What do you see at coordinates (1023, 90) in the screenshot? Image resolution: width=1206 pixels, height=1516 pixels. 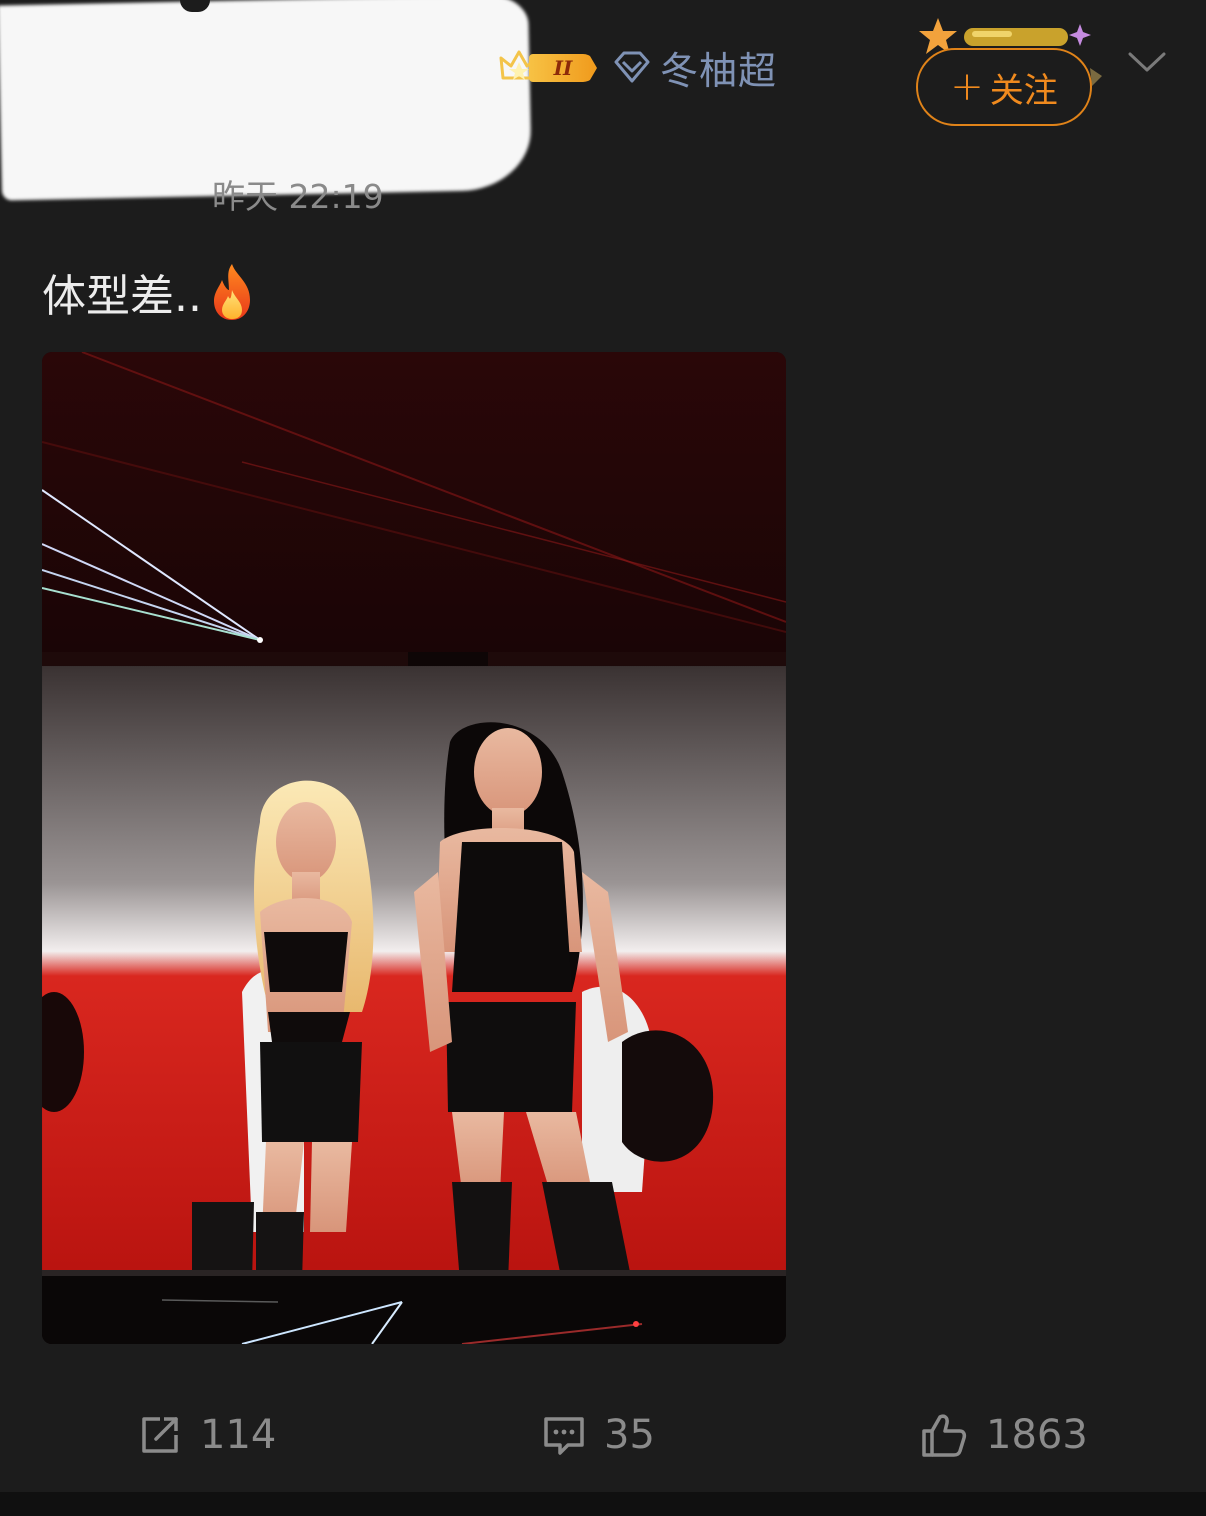 I see `follow-label: 关注` at bounding box center [1023, 90].